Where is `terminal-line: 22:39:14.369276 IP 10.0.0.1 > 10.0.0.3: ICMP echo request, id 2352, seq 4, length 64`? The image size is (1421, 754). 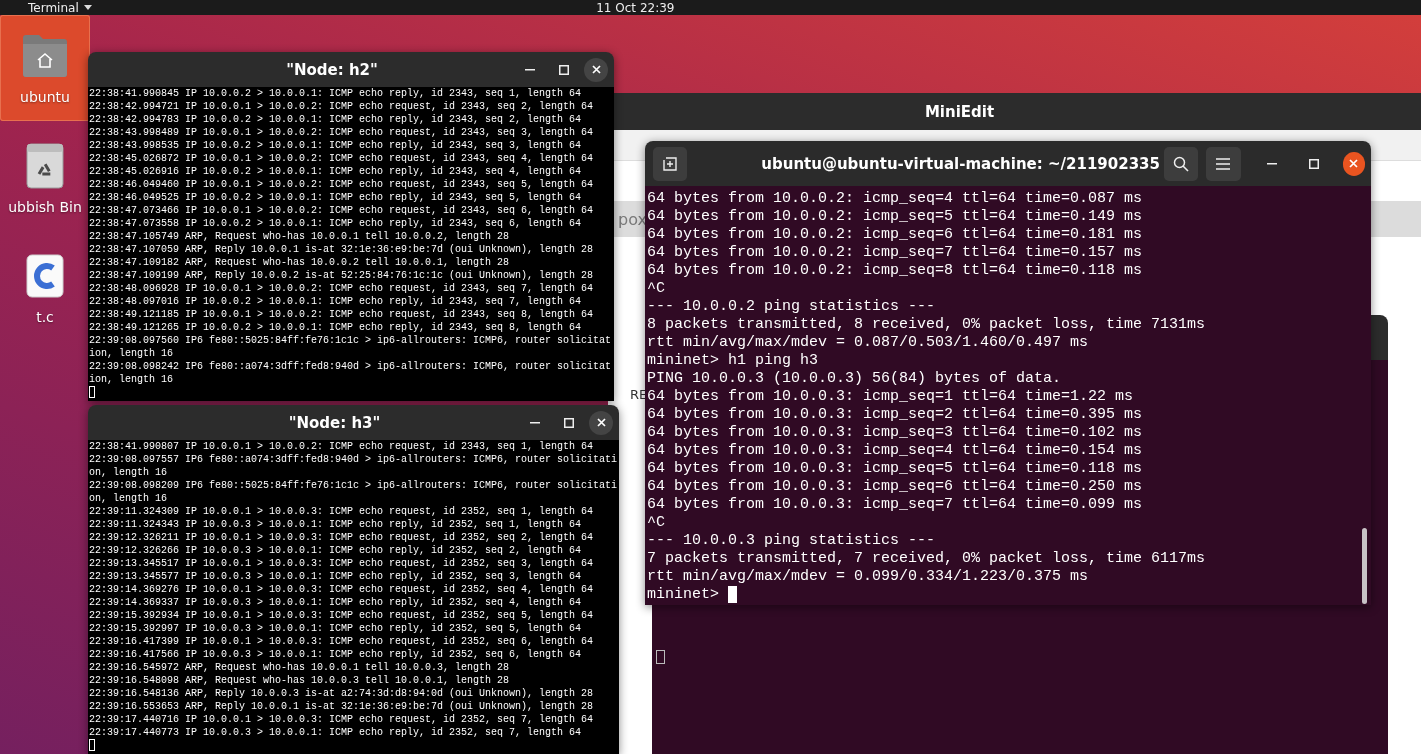 terminal-line: 22:39:14.369276 IP 10.0.0.1 > 10.0.0.3: ICMP echo request, id 2352, seq 4, length 64 is located at coordinates (342, 589).